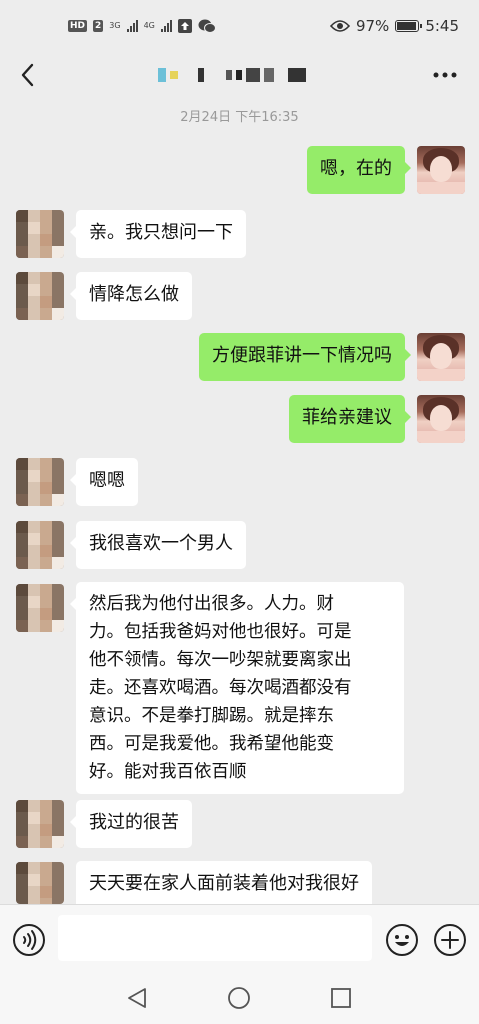  What do you see at coordinates (220, 632) in the screenshot?
I see `message-line: 力。包括我爸妈对他也很好。可是` at bounding box center [220, 632].